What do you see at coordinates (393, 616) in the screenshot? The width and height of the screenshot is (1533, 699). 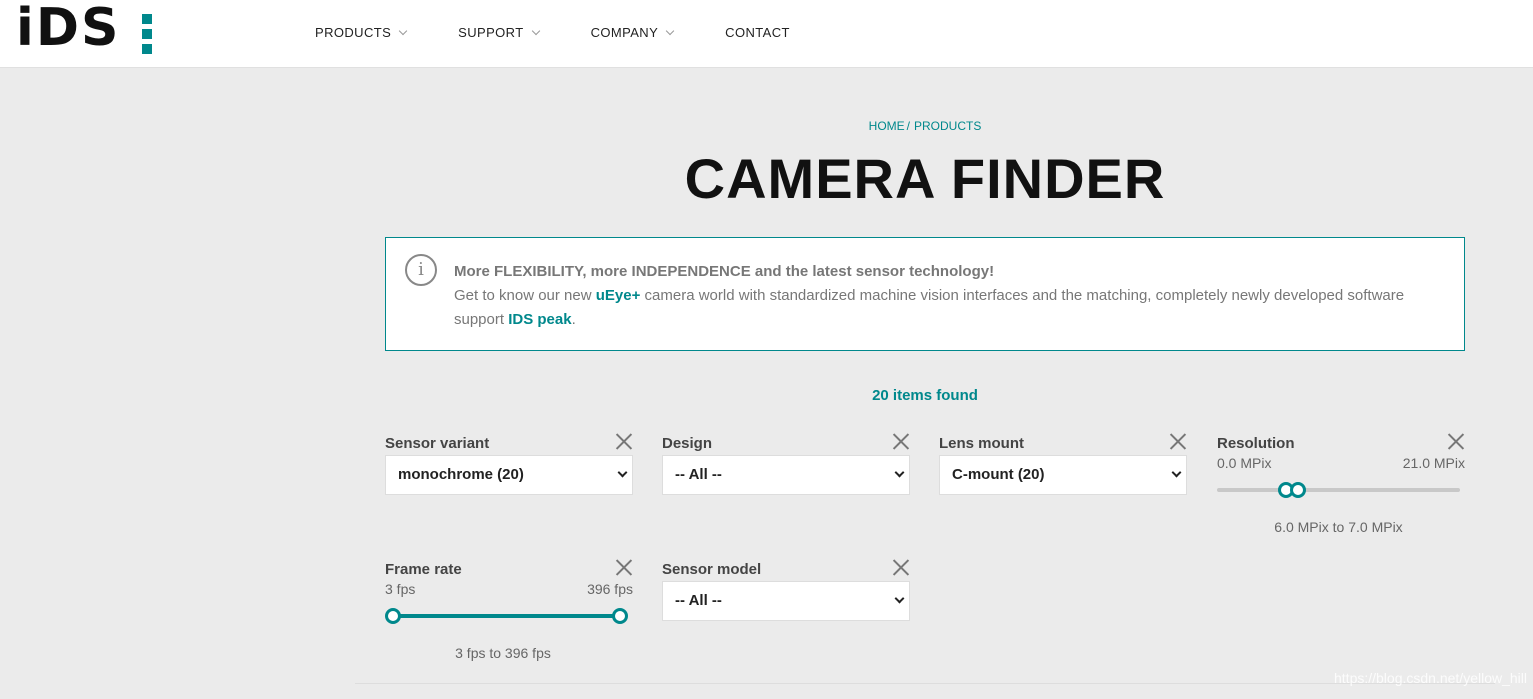 I see `range-handle-min` at bounding box center [393, 616].